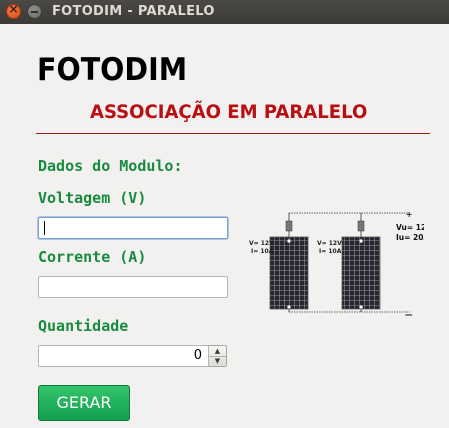 Image resolution: width=449 pixels, height=428 pixels. What do you see at coordinates (224, 12) in the screenshot?
I see `window-titlebar: × FOTODIM - PARALELO` at bounding box center [224, 12].